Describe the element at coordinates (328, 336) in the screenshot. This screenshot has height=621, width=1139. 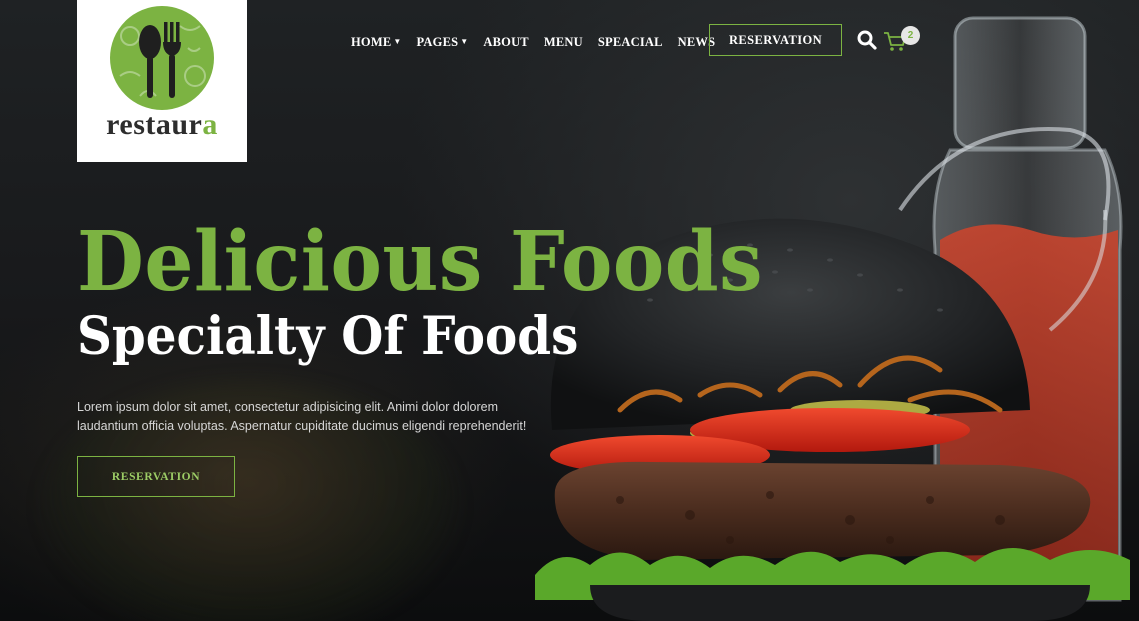
I see `hero-subtitle: Specialty Of Foods` at that location.